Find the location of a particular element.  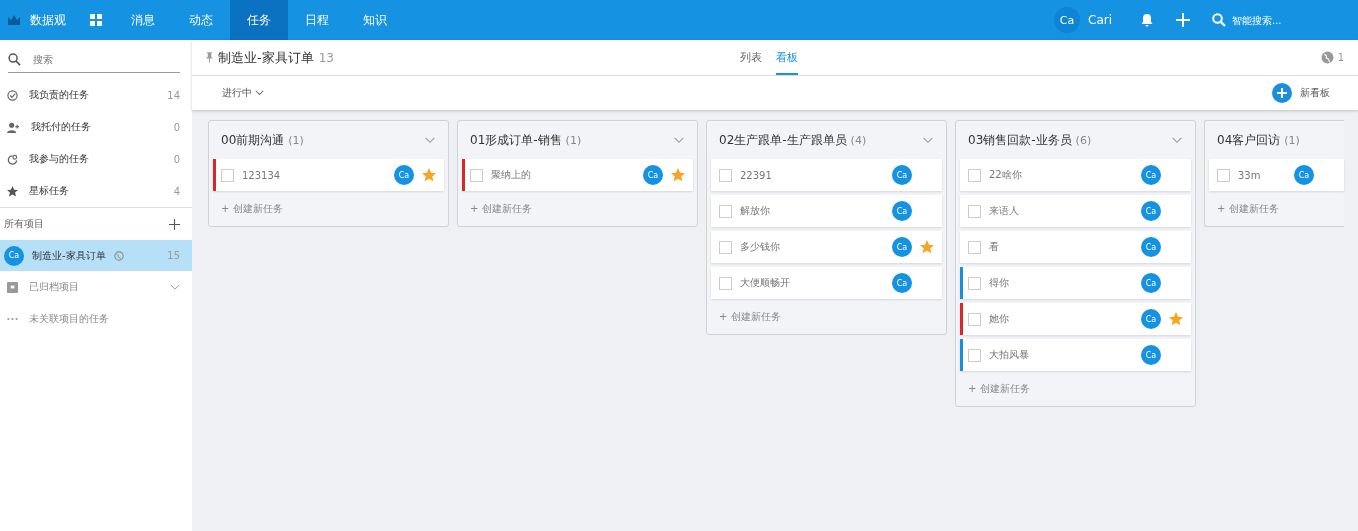

nav-tab: 知识 is located at coordinates (375, 20).